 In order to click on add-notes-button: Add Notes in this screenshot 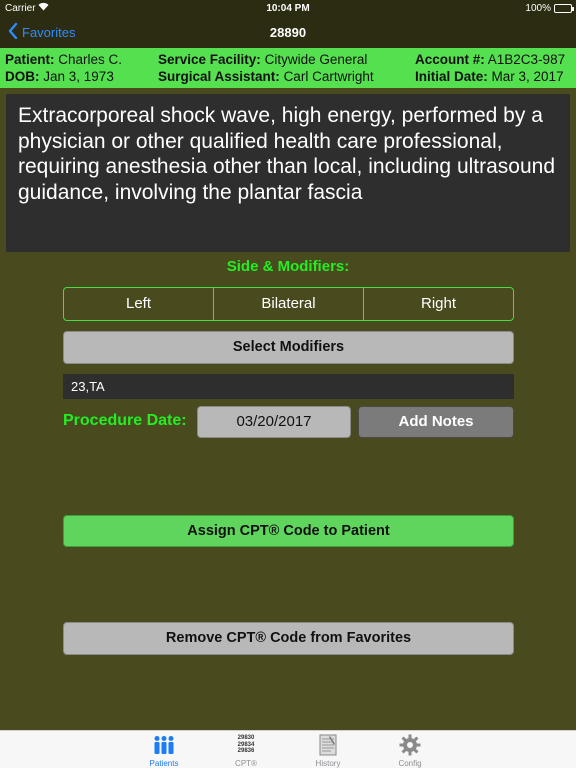, I will do `click(436, 422)`.